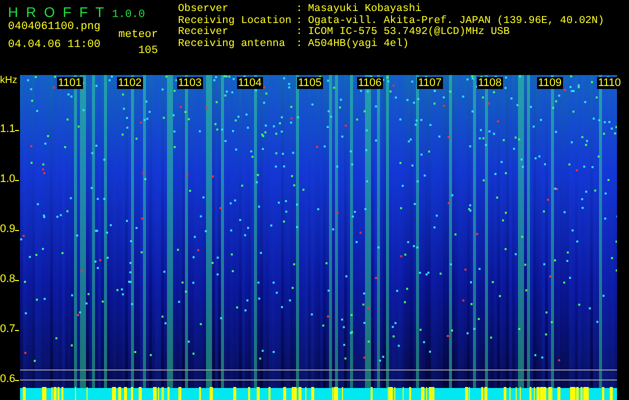 The image size is (629, 400). What do you see at coordinates (8, 379) in the screenshot?
I see `frequency-label: 0.6` at bounding box center [8, 379].